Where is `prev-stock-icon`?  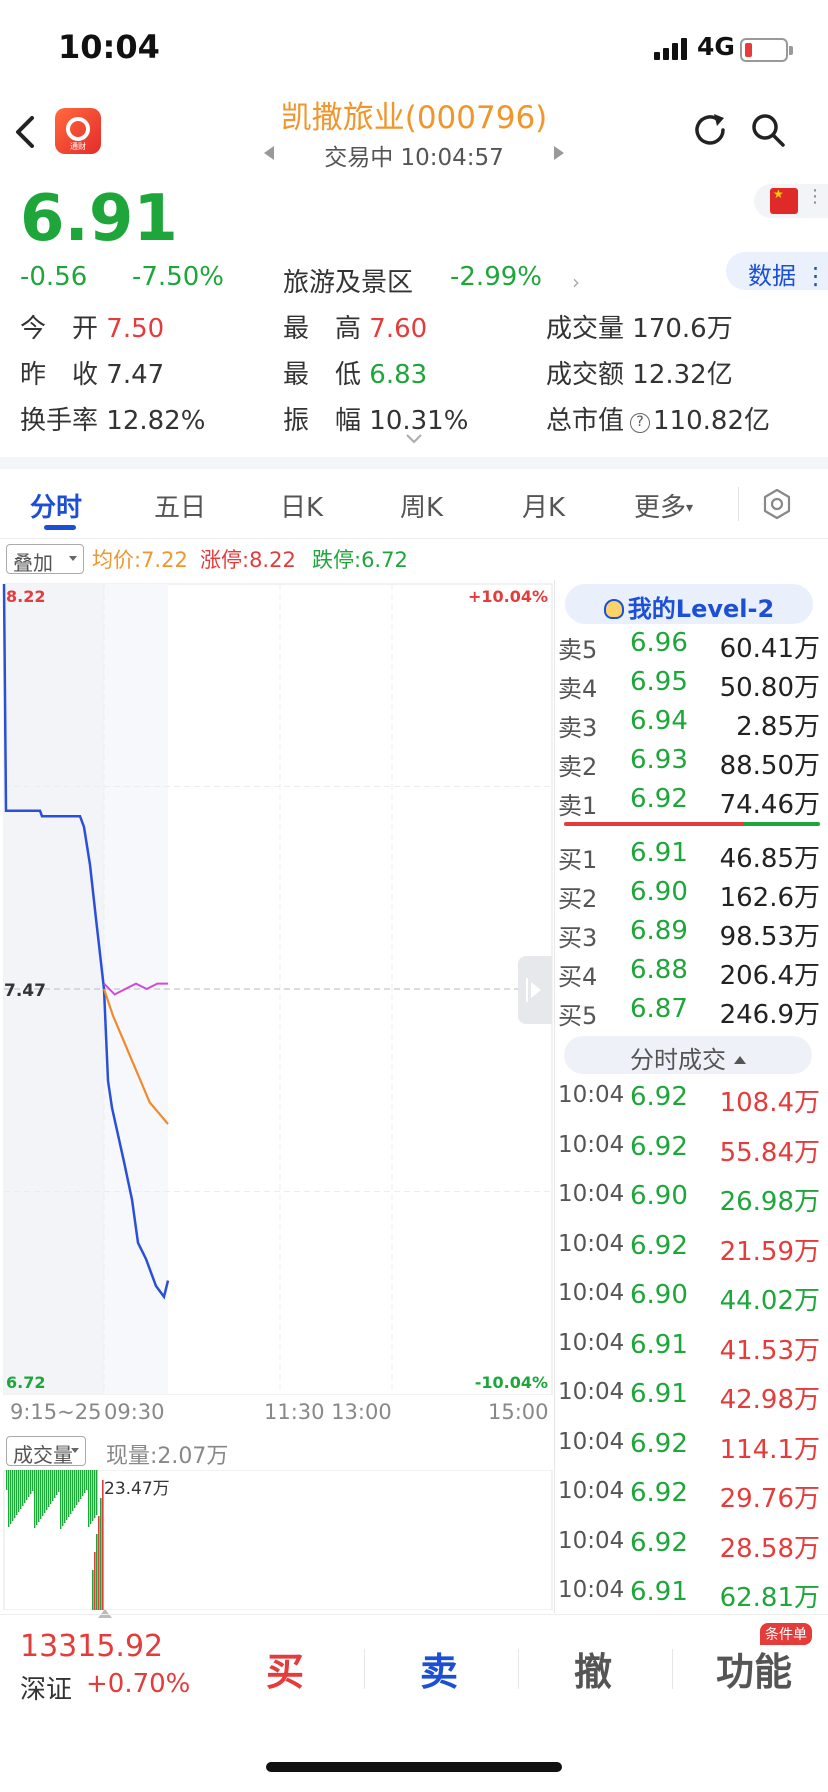
prev-stock-icon is located at coordinates (269, 153).